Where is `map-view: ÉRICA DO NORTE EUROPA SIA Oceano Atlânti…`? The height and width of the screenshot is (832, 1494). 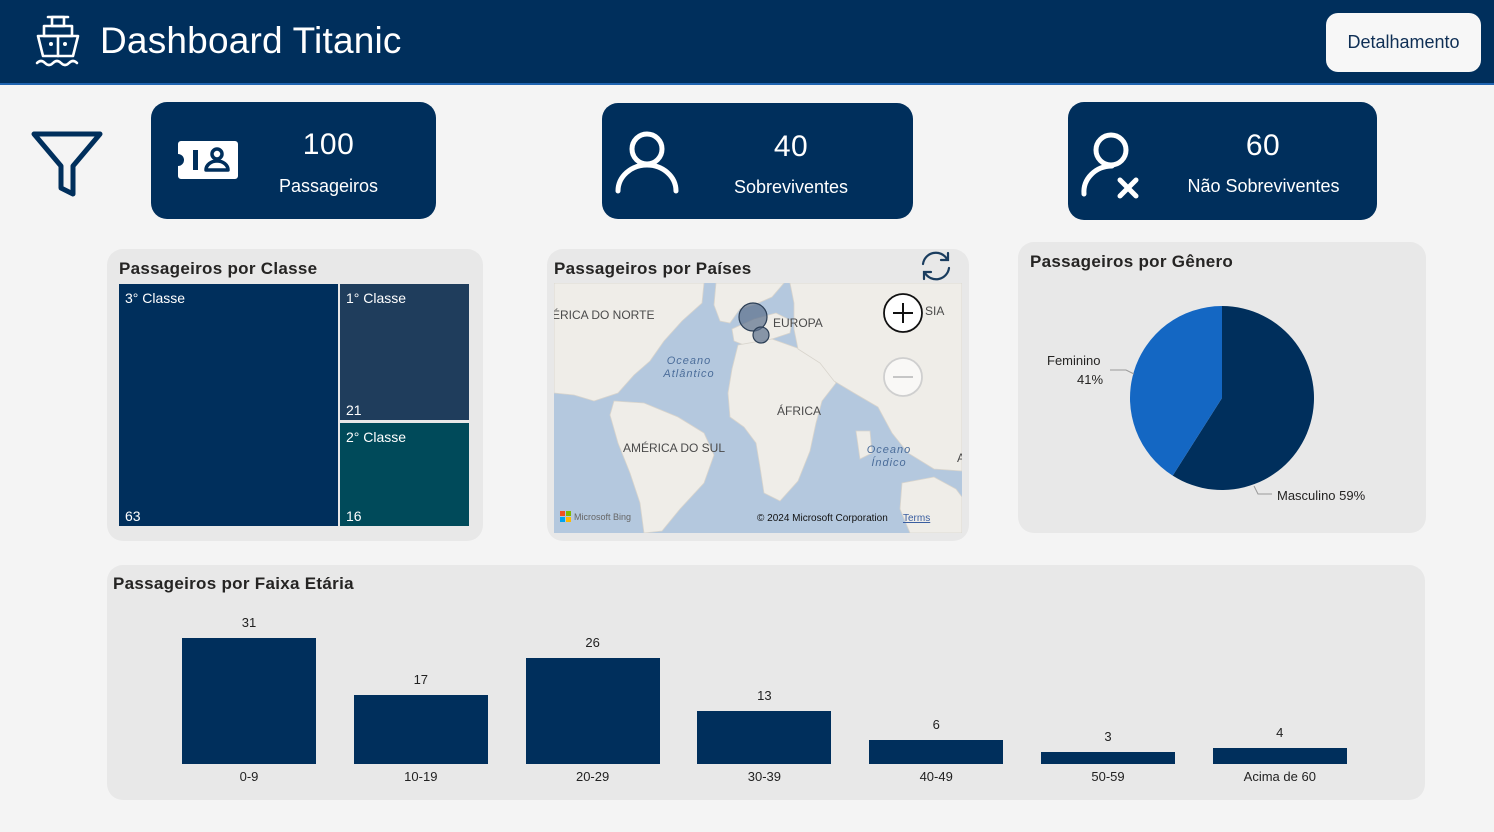 map-view: ÉRICA DO NORTE EUROPA SIA Oceano Atlânti… is located at coordinates (758, 408).